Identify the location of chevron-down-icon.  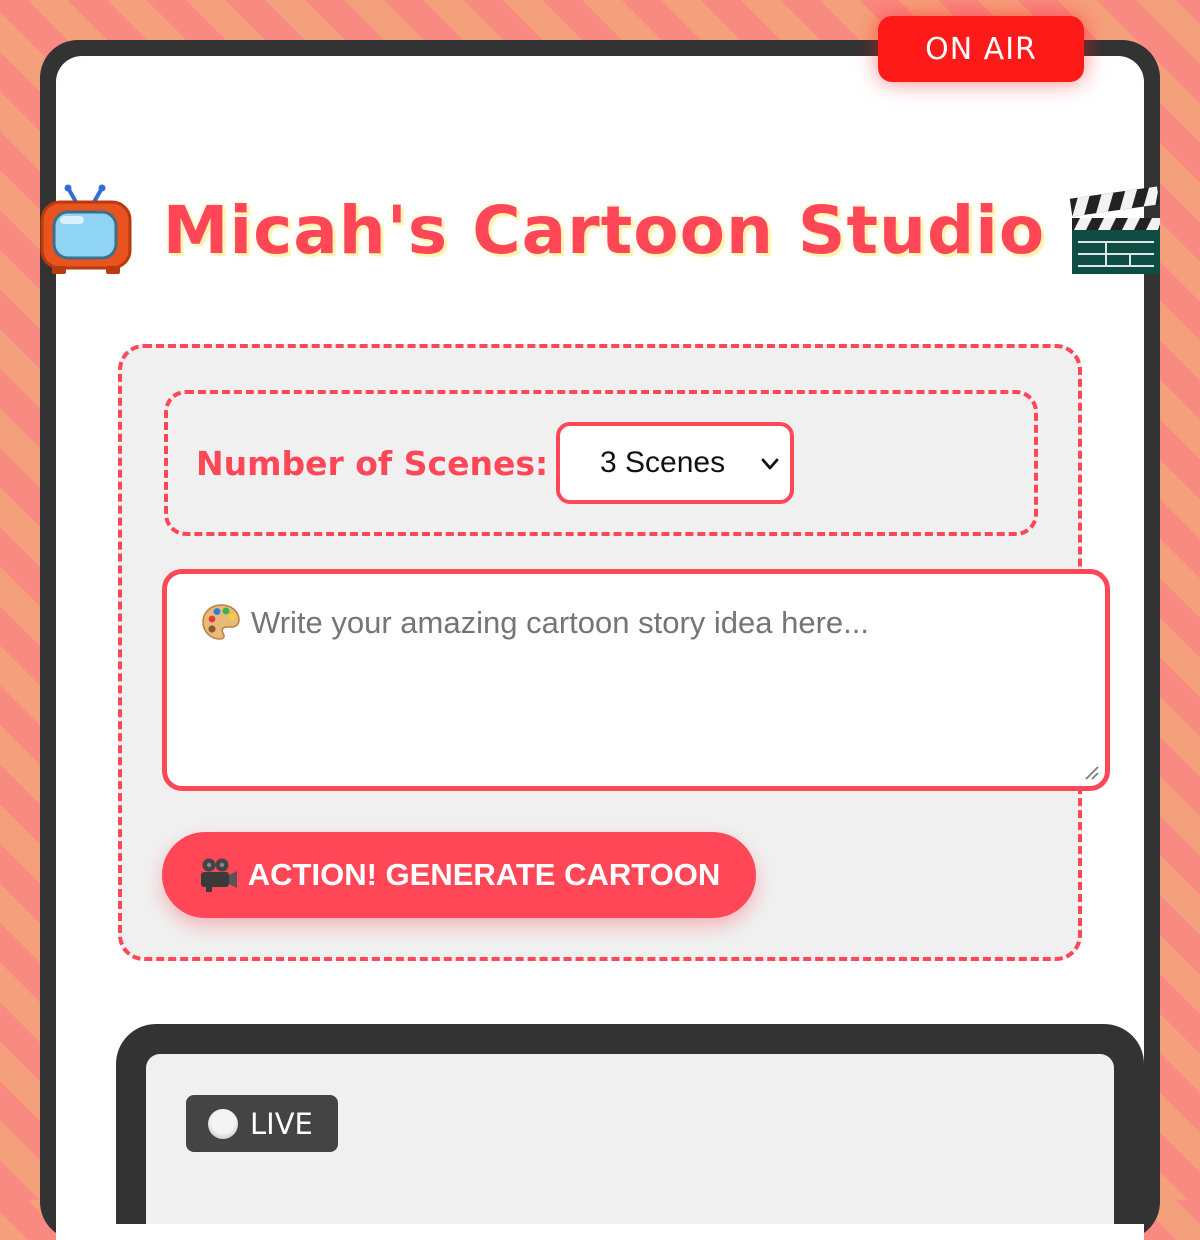
(770, 464).